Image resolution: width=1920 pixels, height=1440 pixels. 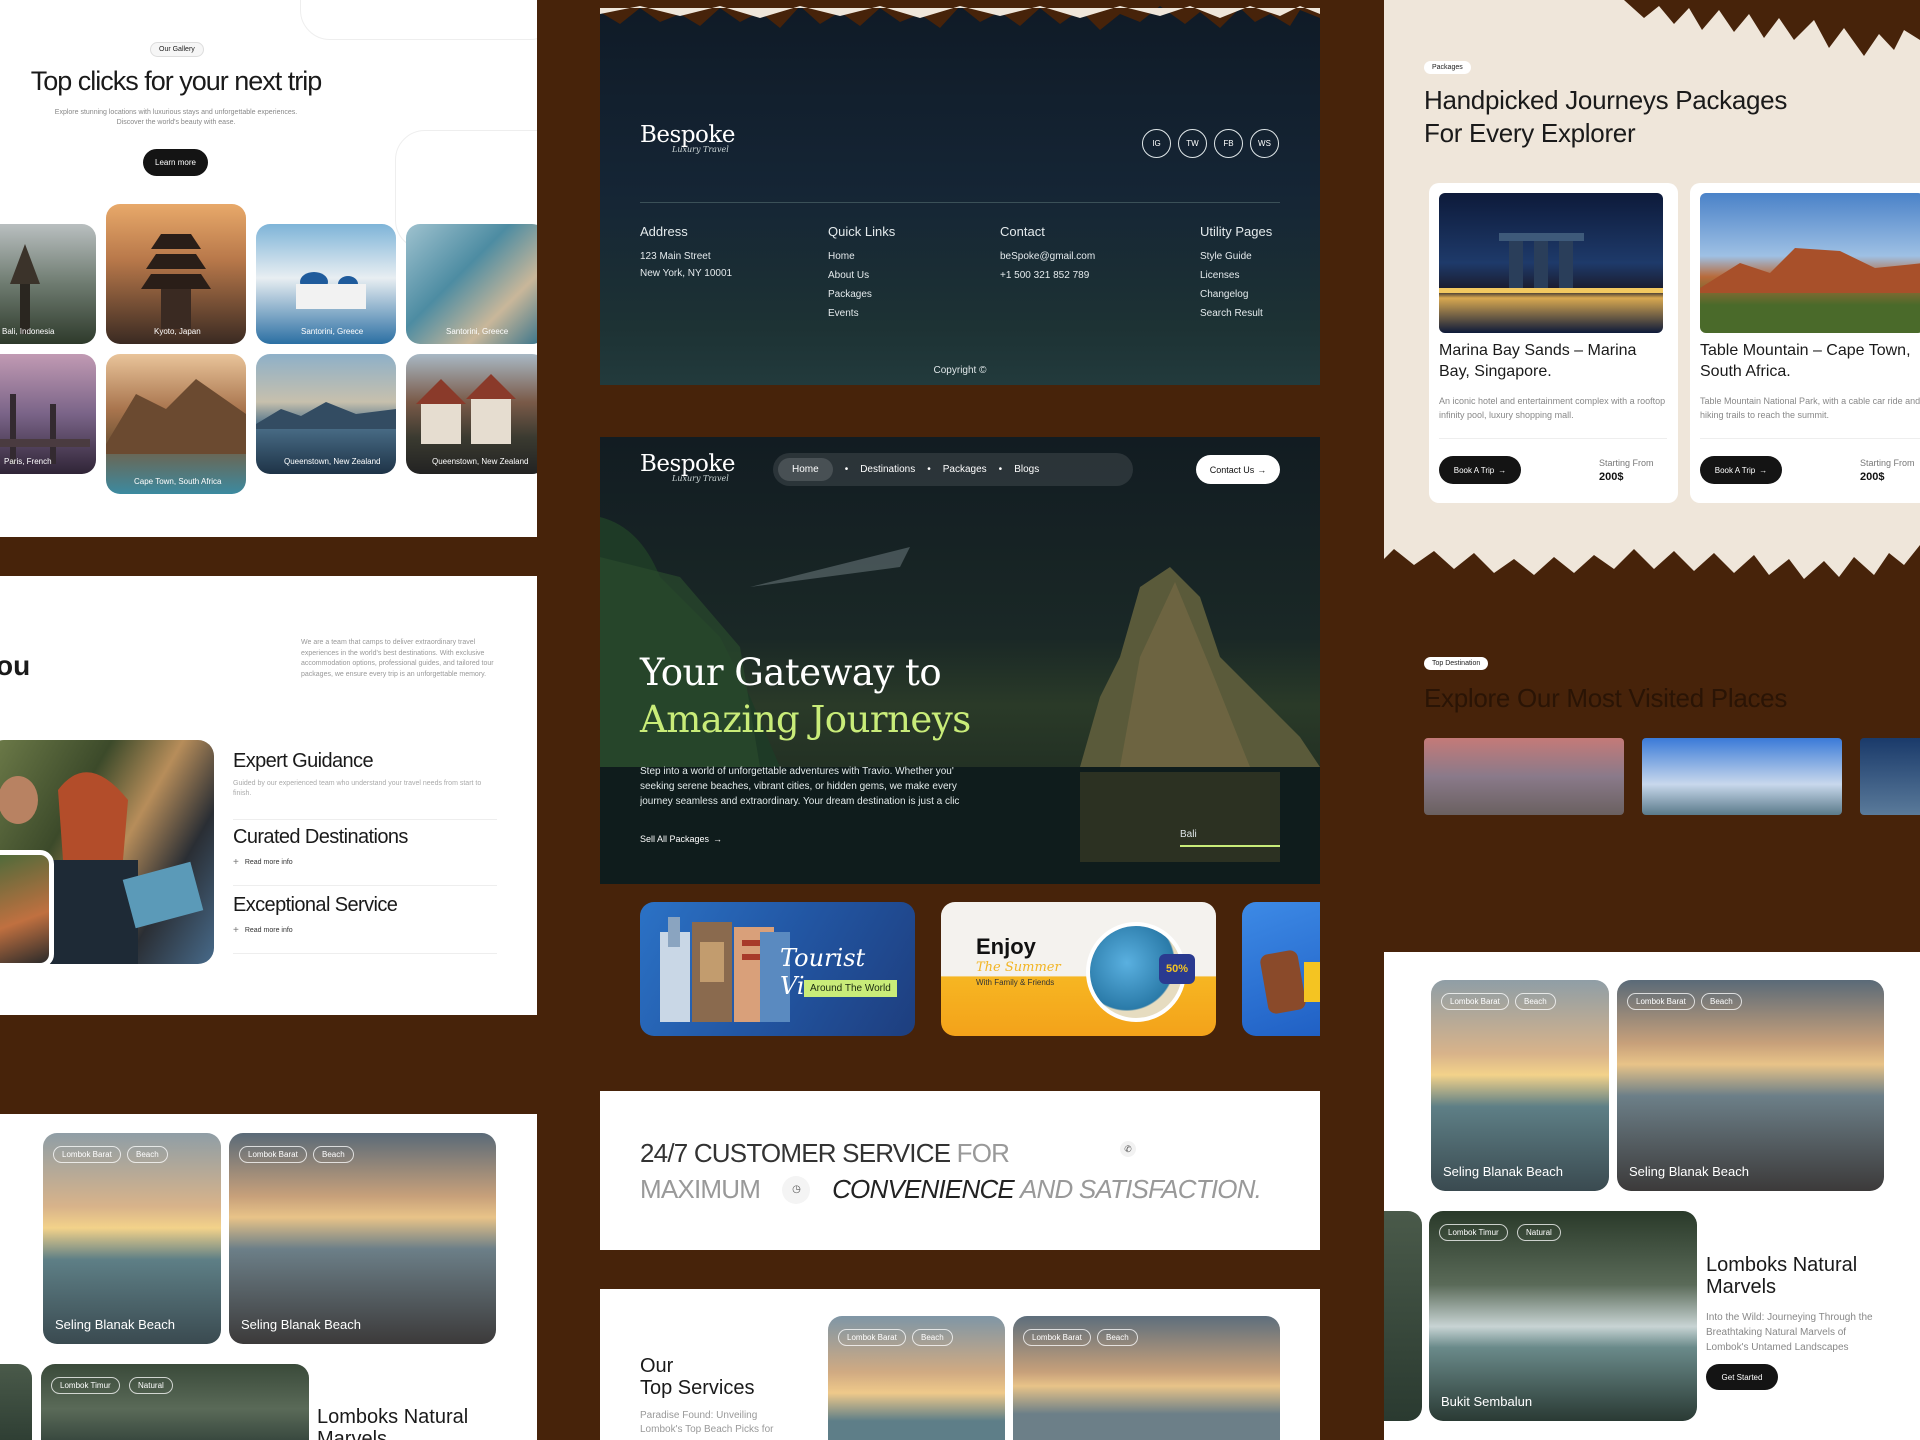 What do you see at coordinates (965, 469) in the screenshot?
I see `nav-packages: Packages` at bounding box center [965, 469].